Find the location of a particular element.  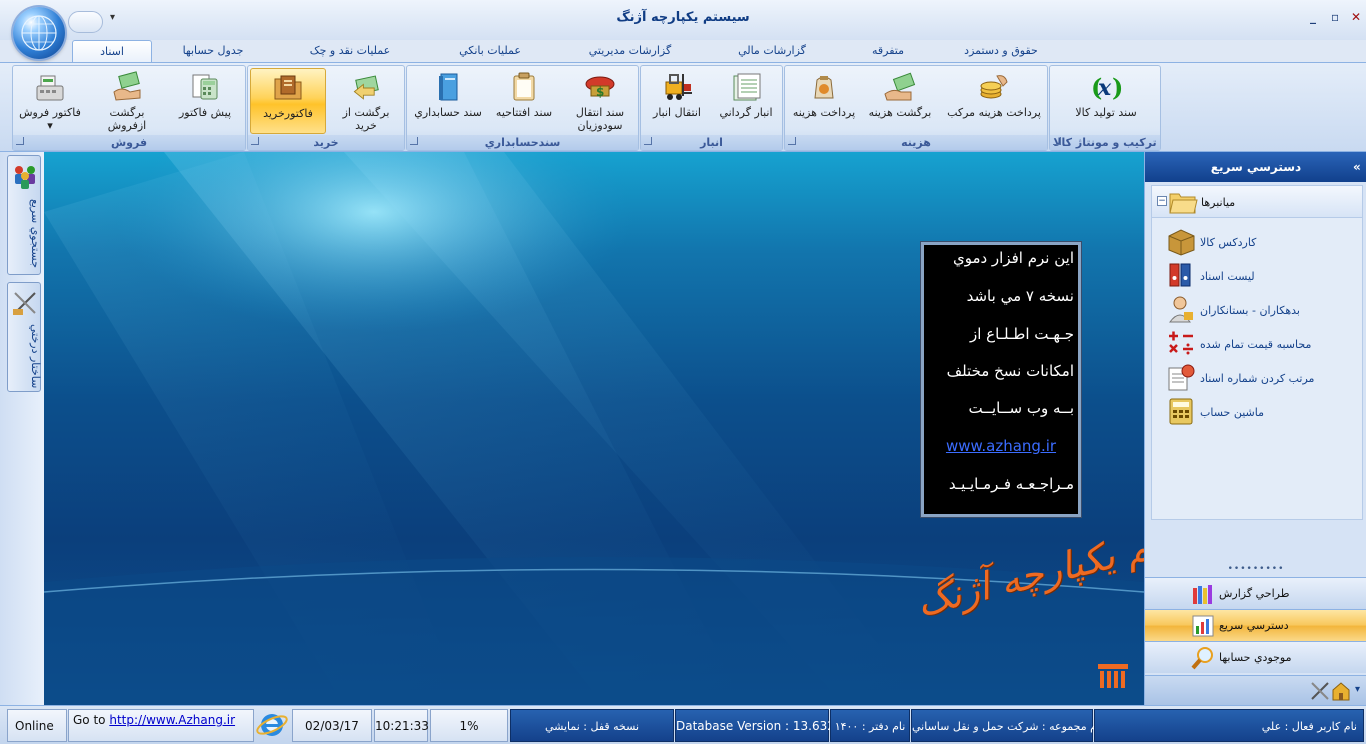

group-caption-expense: هزينه is located at coordinates (916, 142).